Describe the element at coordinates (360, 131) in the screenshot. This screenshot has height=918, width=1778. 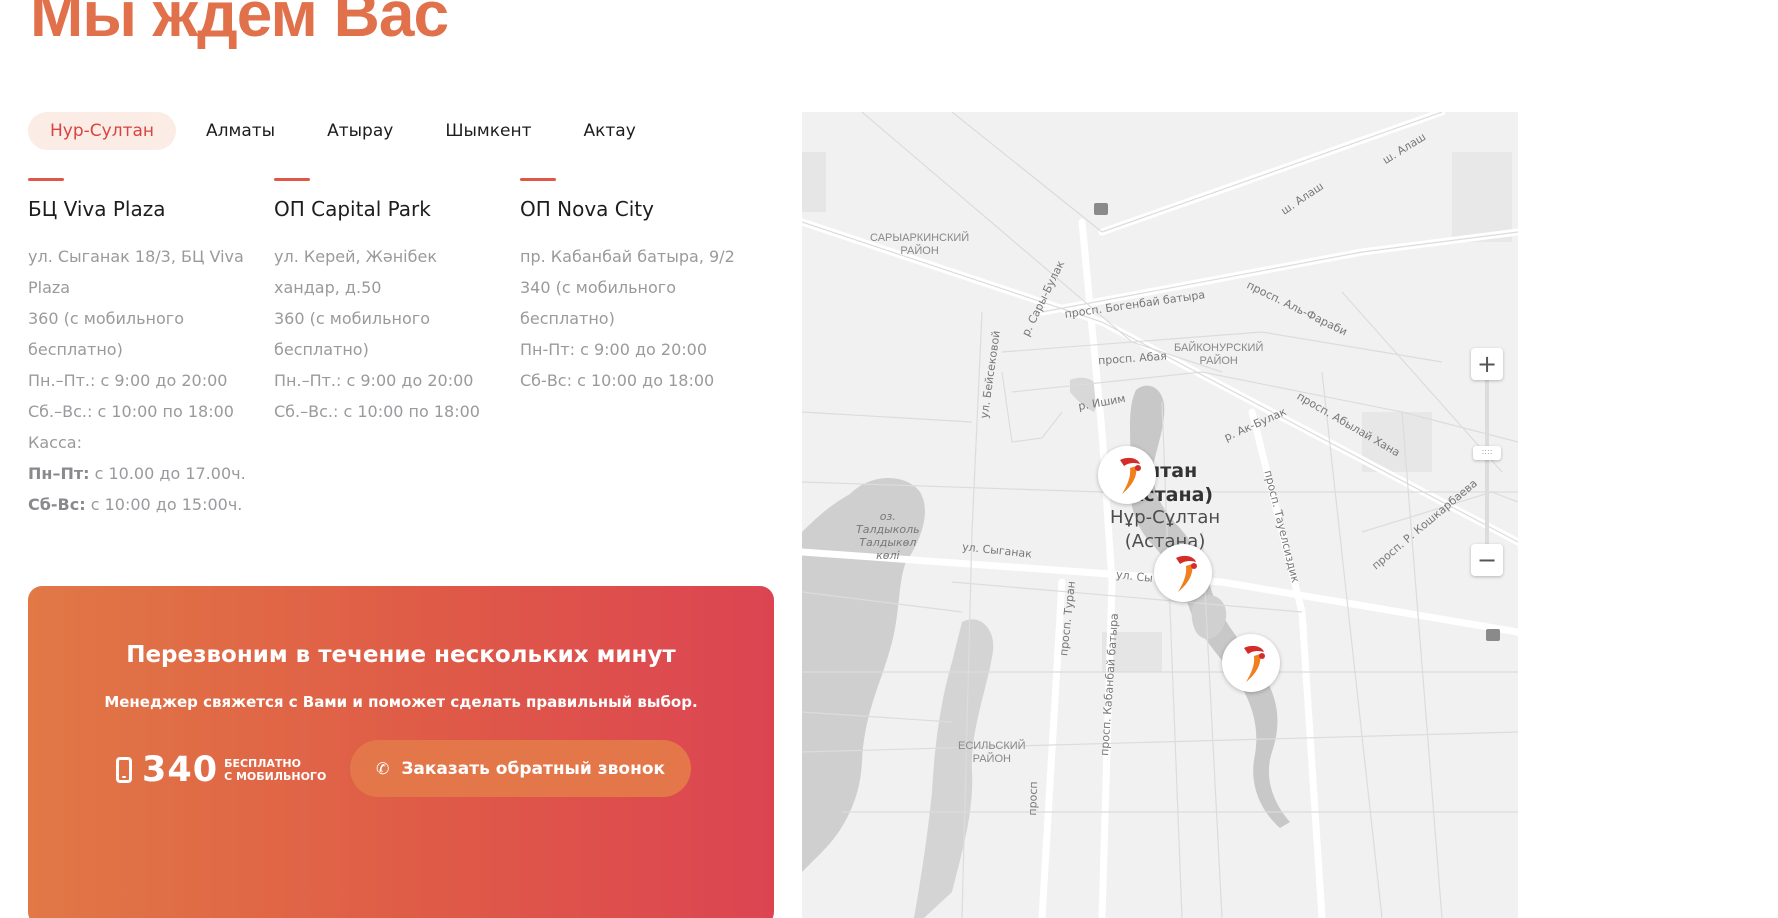
I see `tab-atyrau: Атырау` at that location.